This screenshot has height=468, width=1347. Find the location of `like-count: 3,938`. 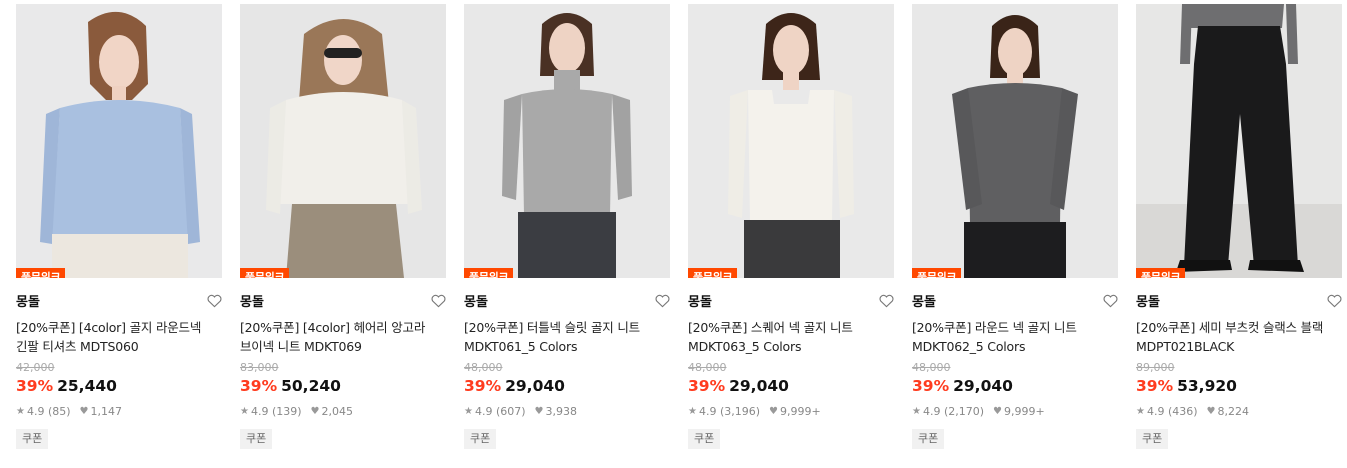

like-count: 3,938 is located at coordinates (561, 411).